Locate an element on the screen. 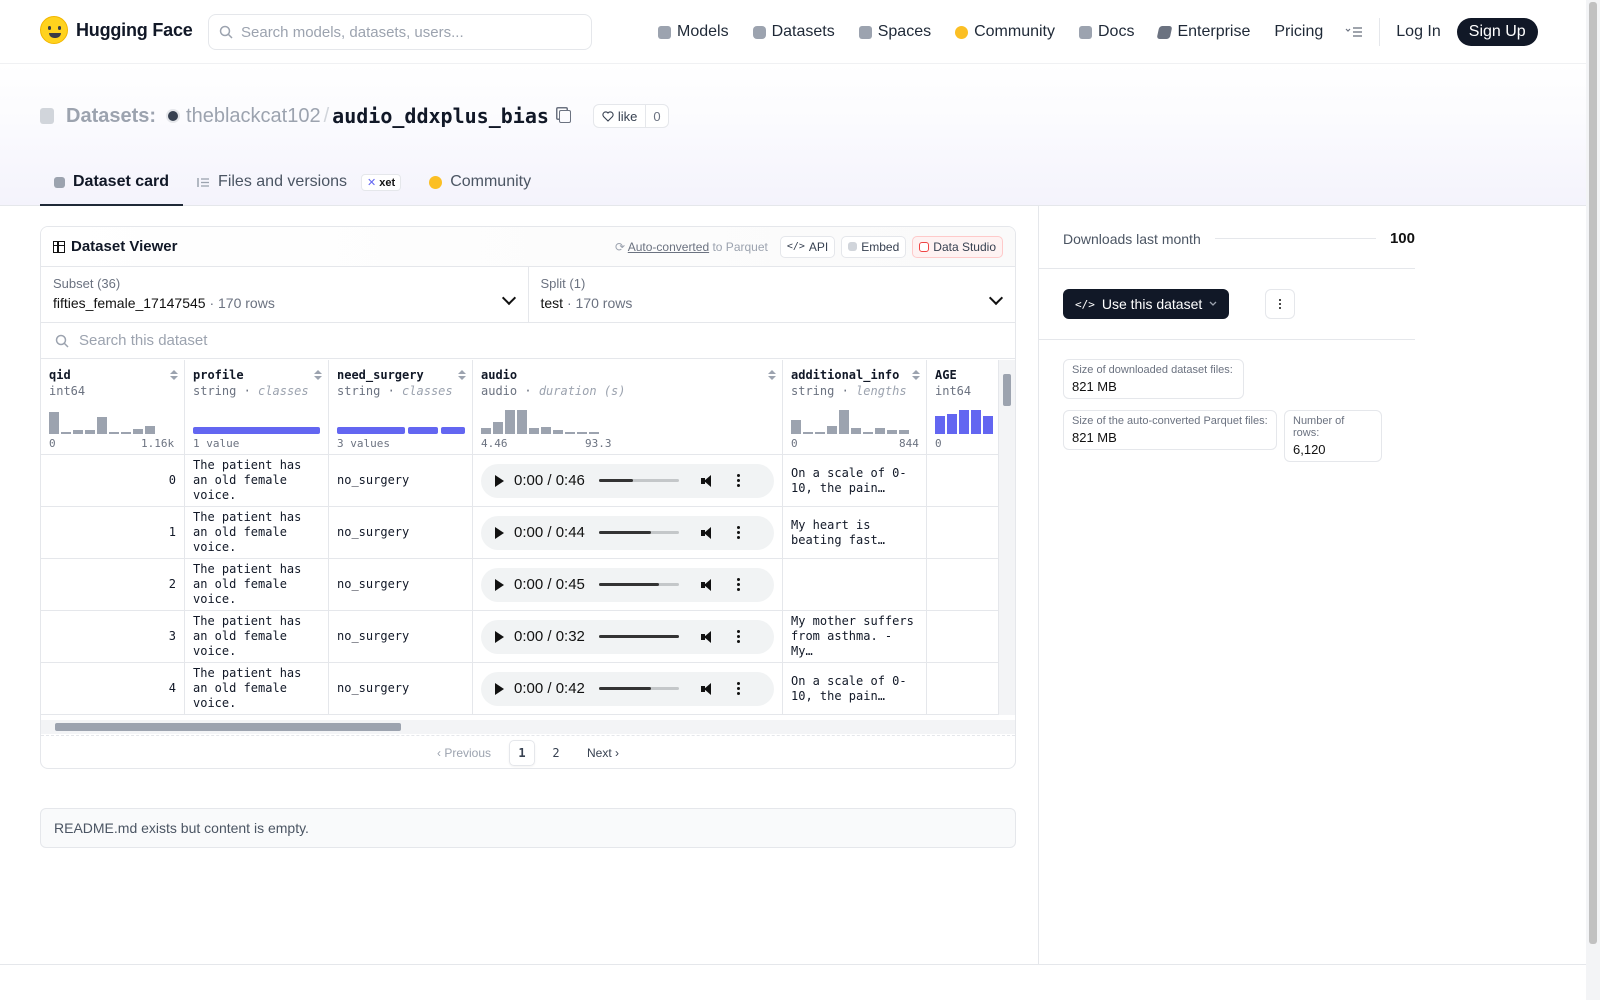 This screenshot has width=1600, height=1000. tab-dataset-card: Dataset card is located at coordinates (112, 183).